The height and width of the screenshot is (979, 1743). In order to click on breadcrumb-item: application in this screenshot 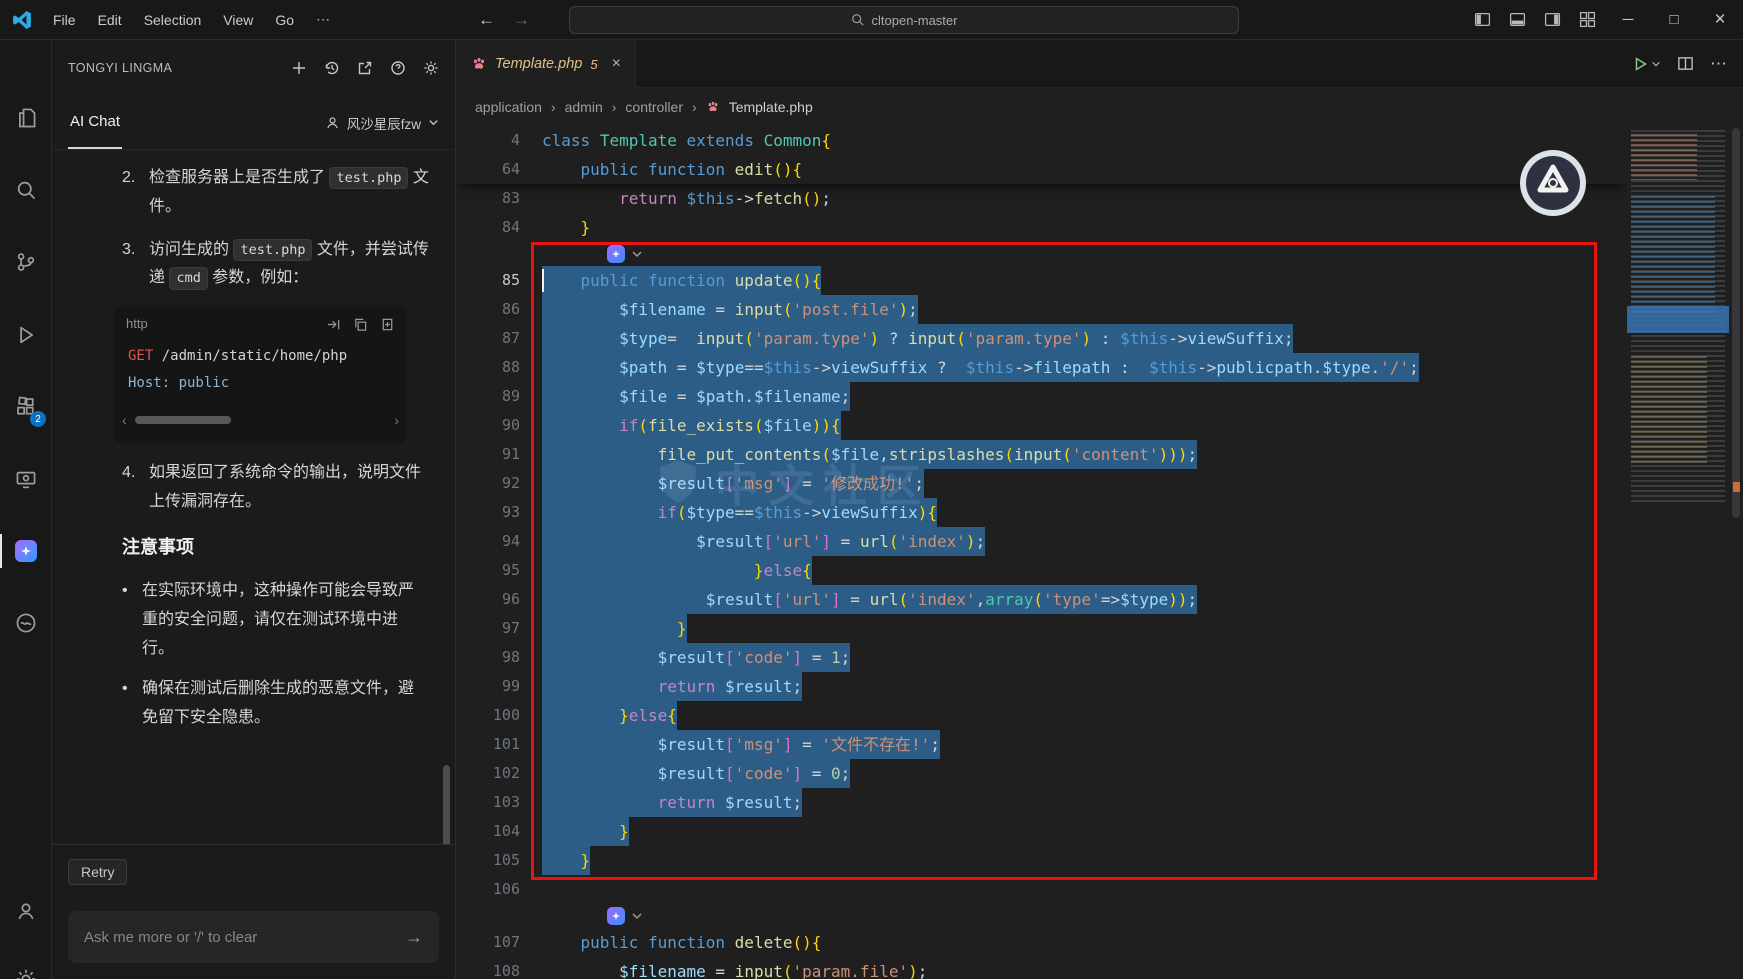, I will do `click(508, 107)`.